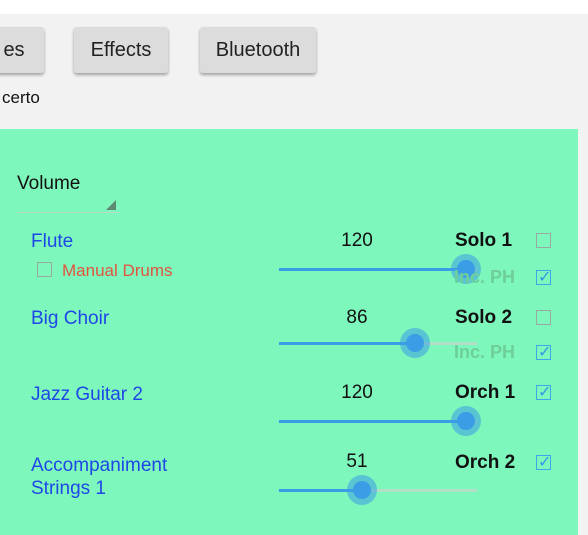 Image resolution: width=588 pixels, height=535 pixels. I want to click on tab-effects: Effects, so click(121, 50).